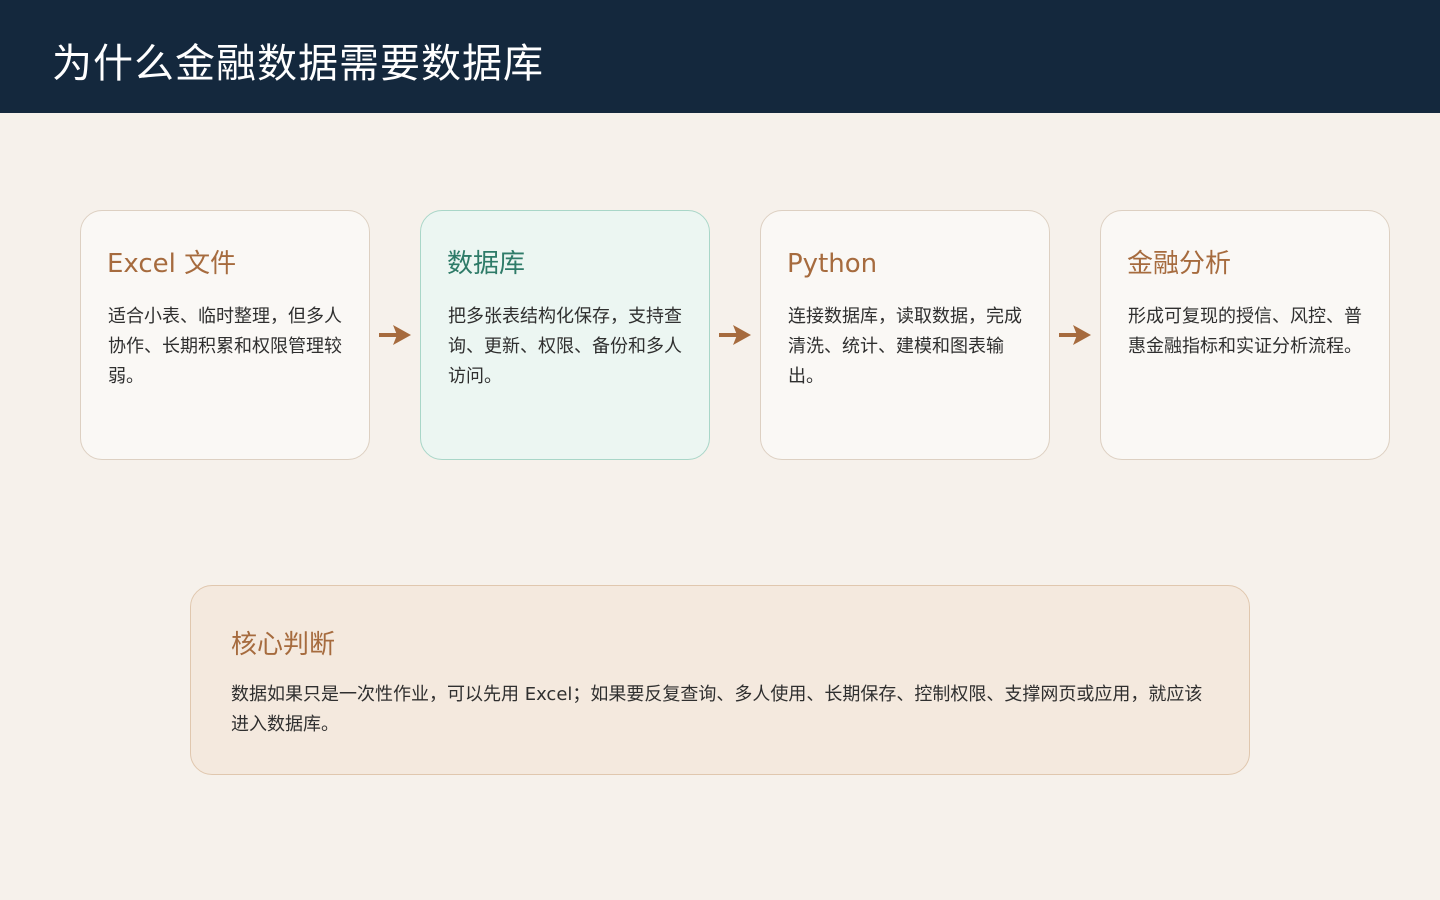 Image resolution: width=1440 pixels, height=900 pixels. I want to click on flow-step-database: 数据库 把多张表结构化保存，支持查询、更新、权限、备份和多人访问。, so click(565, 335).